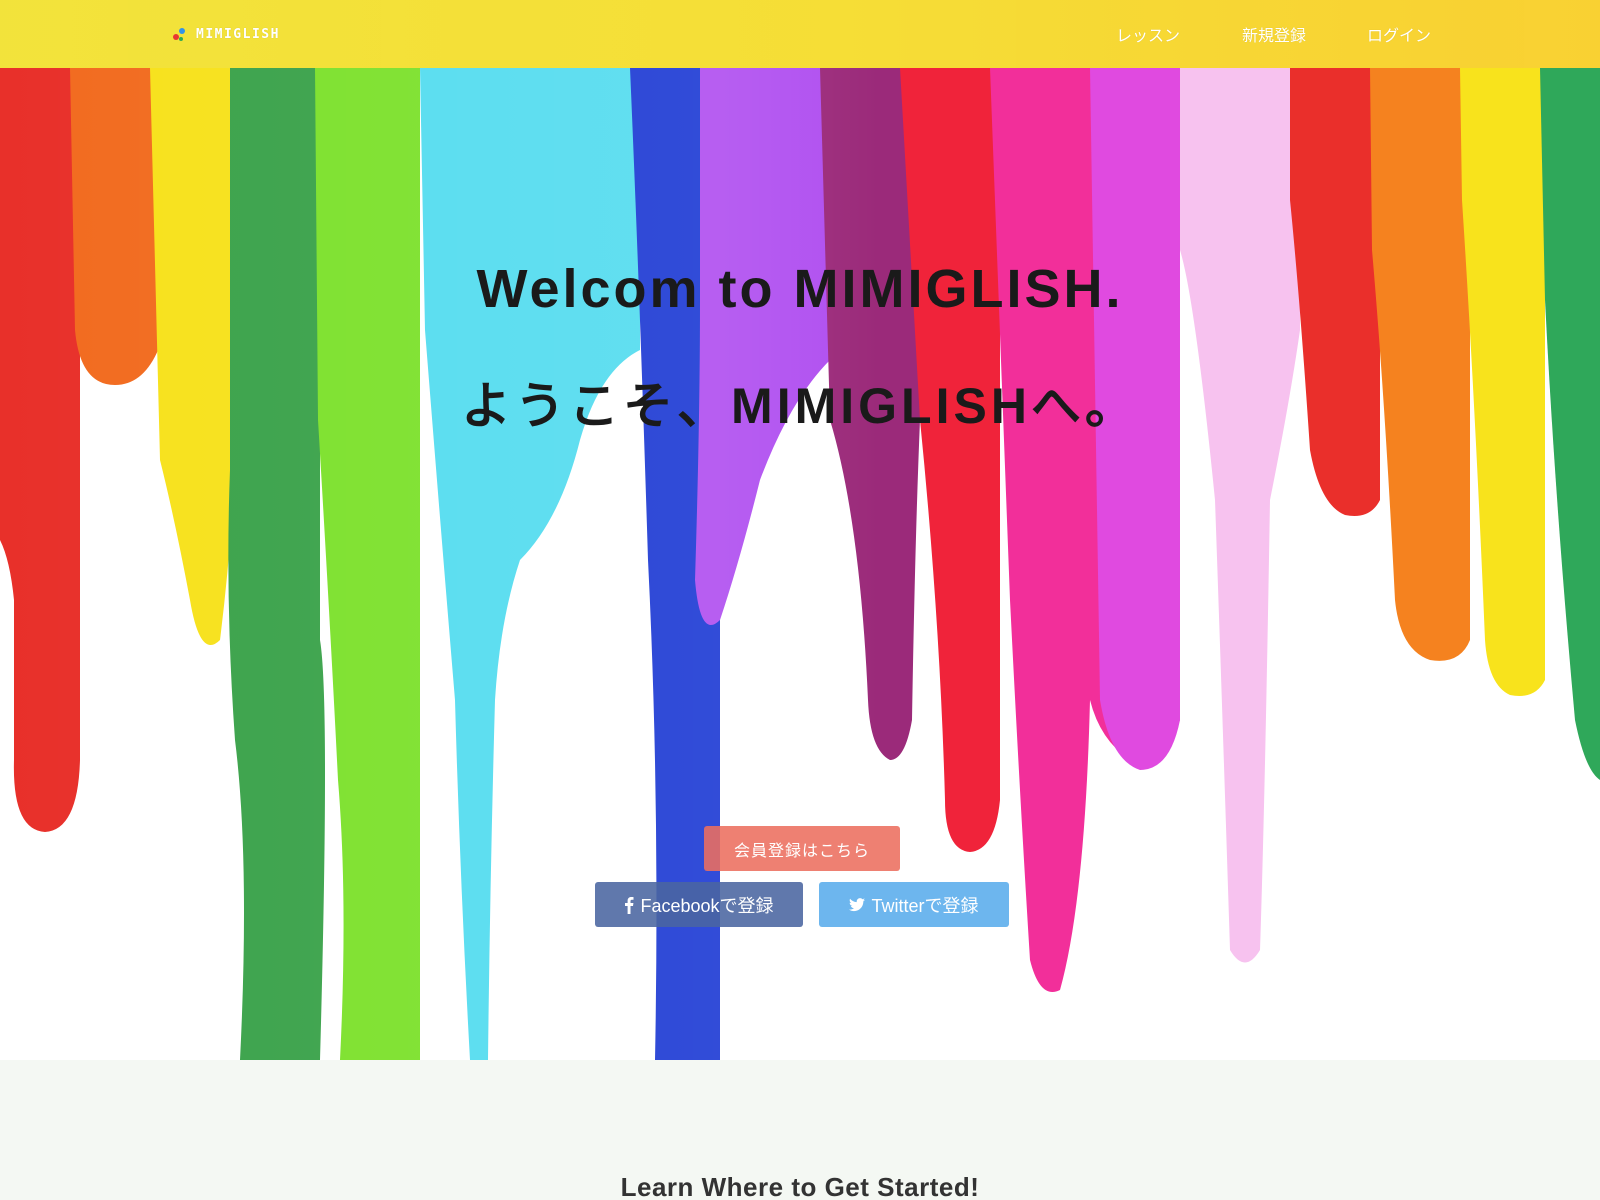 The image size is (1600, 1200). I want to click on get-started-section: Learn Where to Get Started!, so click(800, 1130).